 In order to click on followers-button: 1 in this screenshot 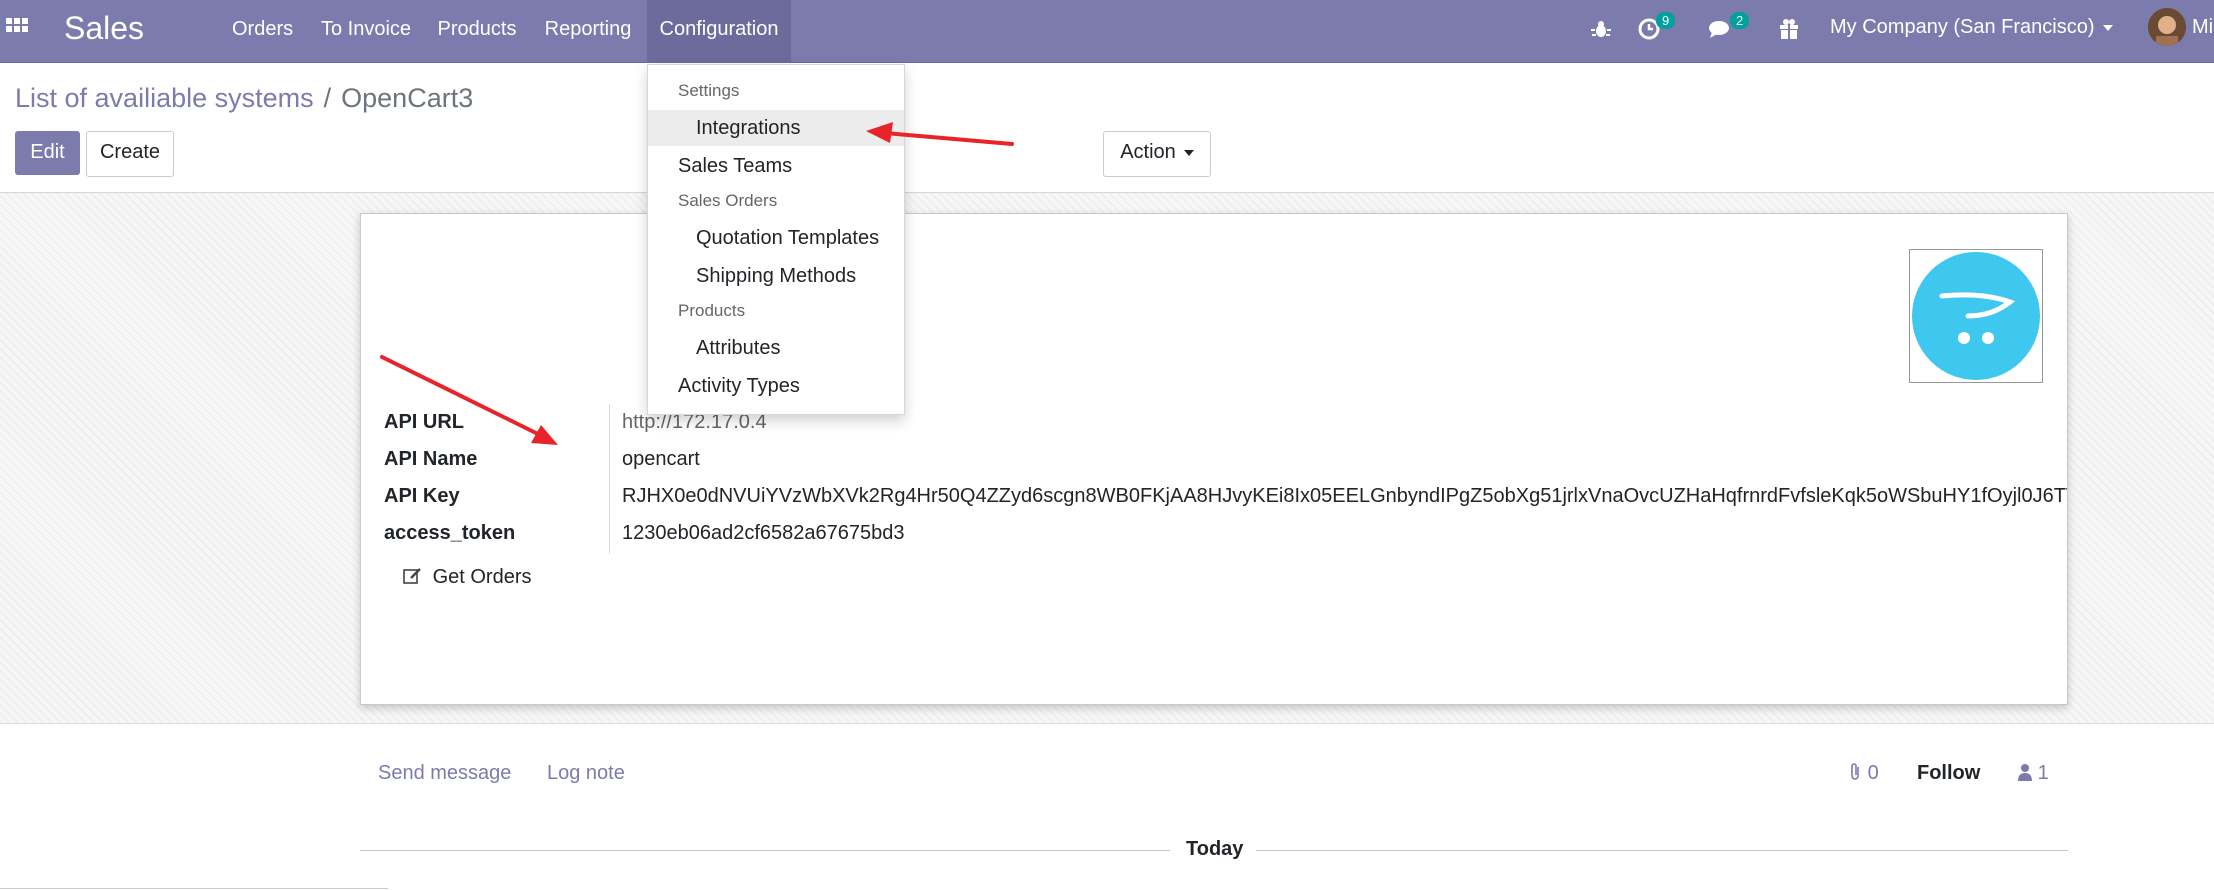, I will do `click(2033, 773)`.